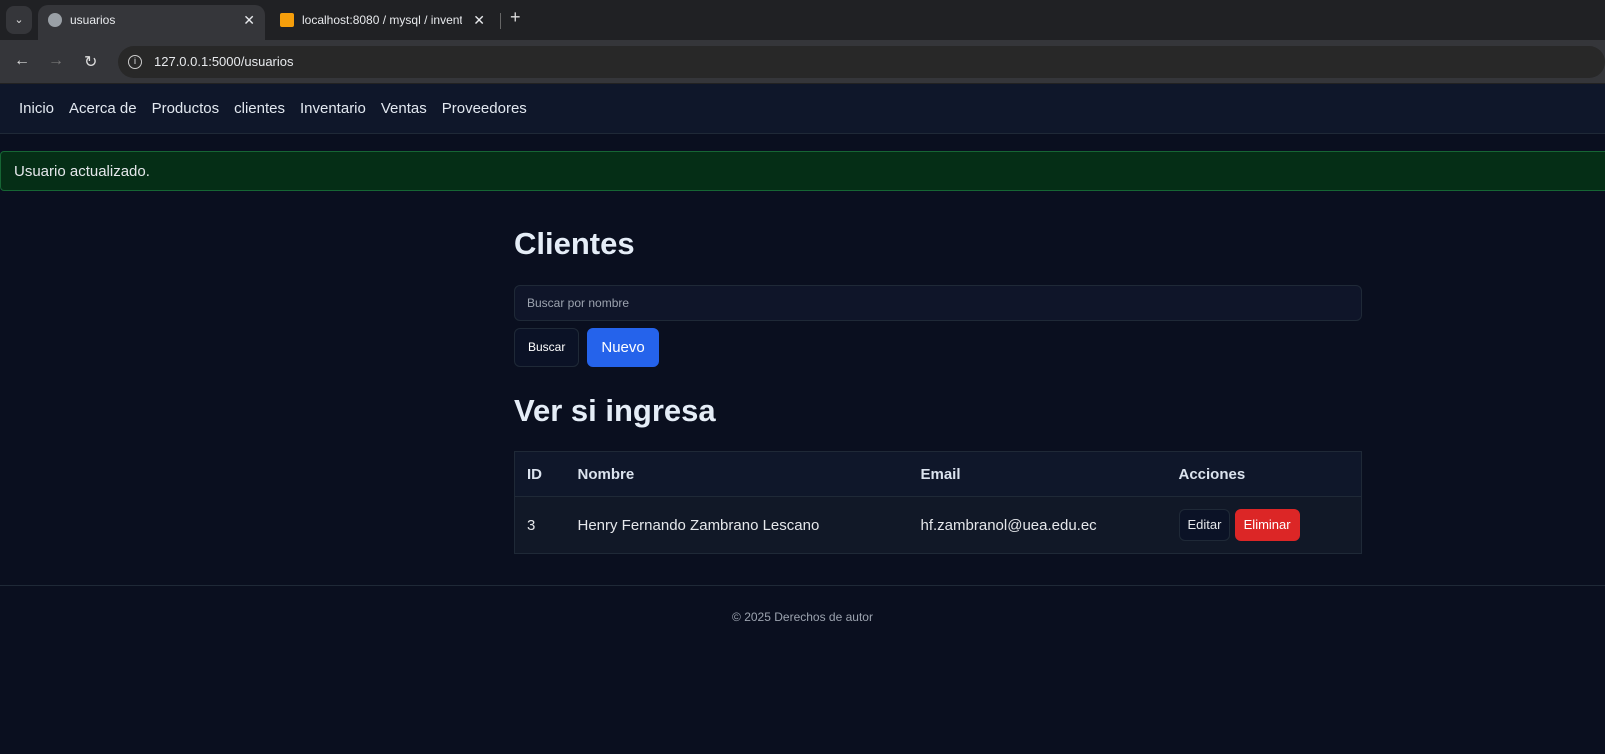 The image size is (1605, 754). What do you see at coordinates (547, 347) in the screenshot?
I see `buscar-button: Buscar` at bounding box center [547, 347].